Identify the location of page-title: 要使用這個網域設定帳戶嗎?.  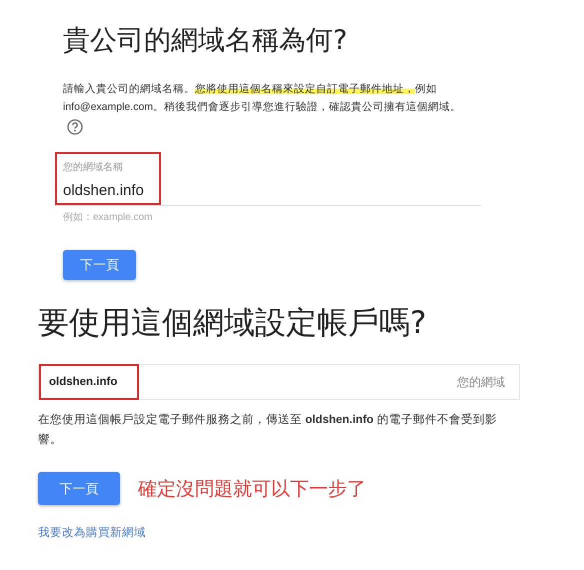
(232, 323).